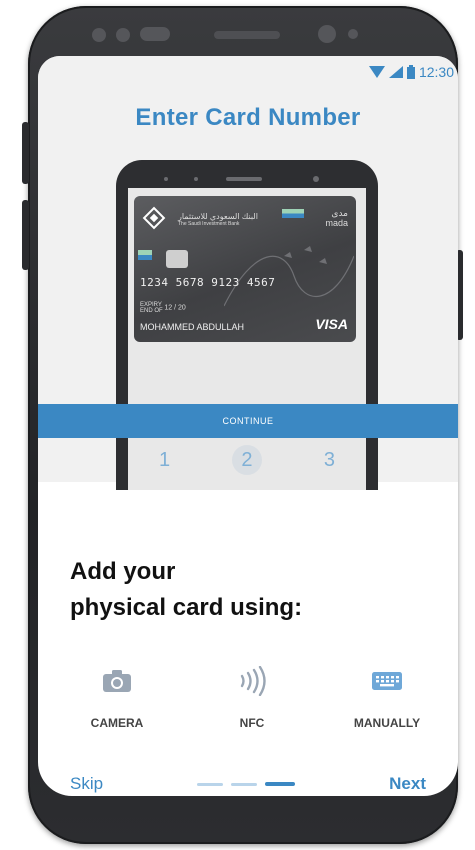  What do you see at coordinates (154, 218) in the screenshot?
I see `bank-logo-icon` at bounding box center [154, 218].